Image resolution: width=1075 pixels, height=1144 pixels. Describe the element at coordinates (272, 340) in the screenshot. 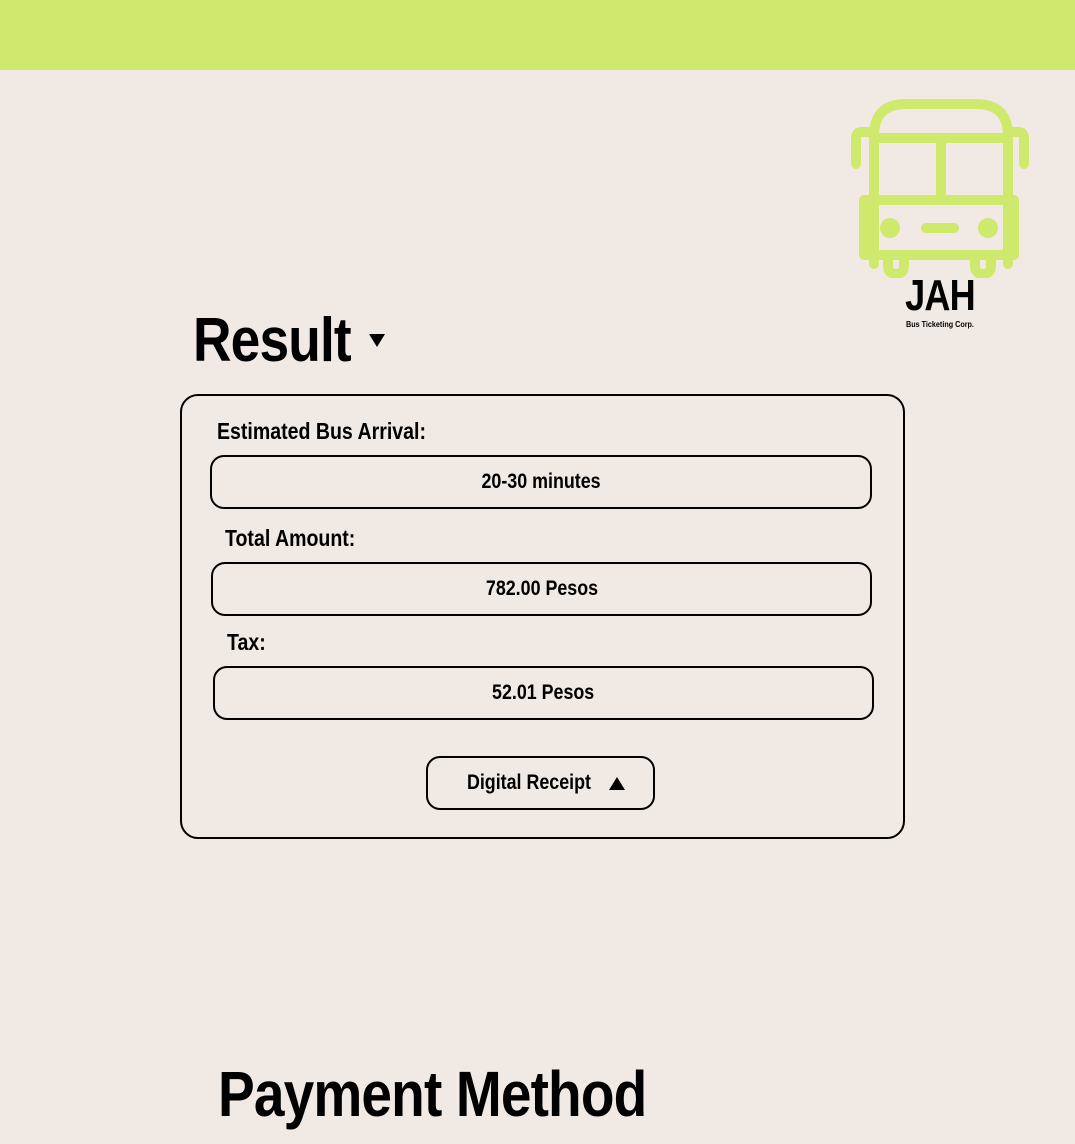

I see `result-title: Result` at that location.